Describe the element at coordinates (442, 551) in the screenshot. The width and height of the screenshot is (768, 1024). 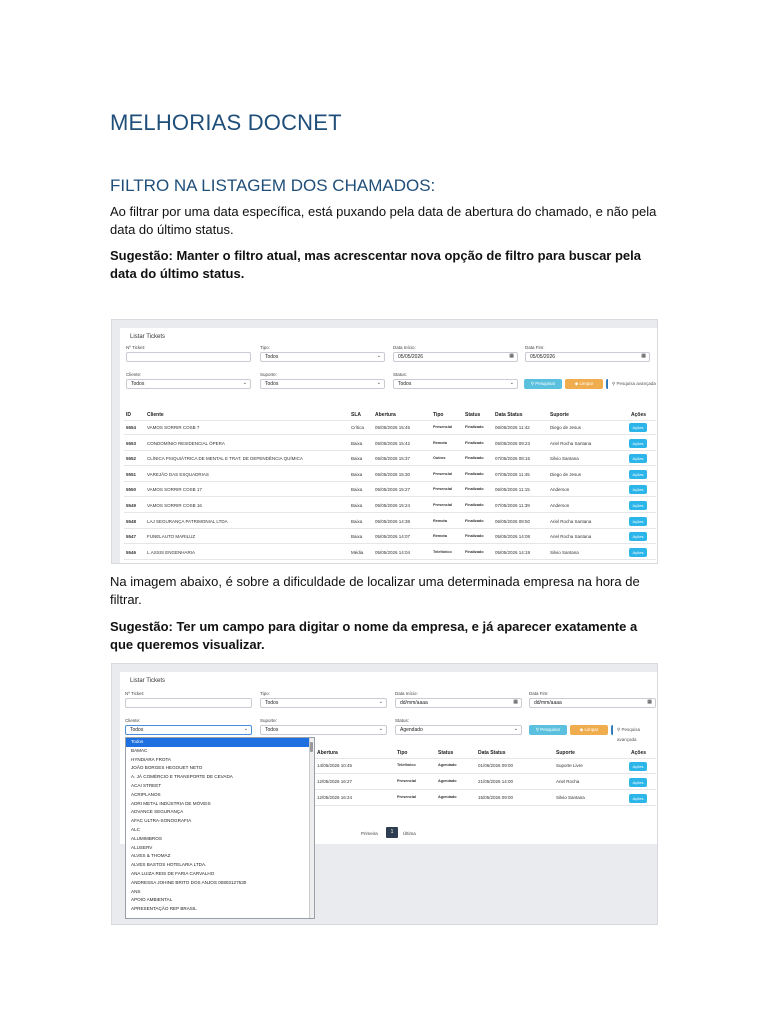
I see `table-cell: Telefônico` at that location.